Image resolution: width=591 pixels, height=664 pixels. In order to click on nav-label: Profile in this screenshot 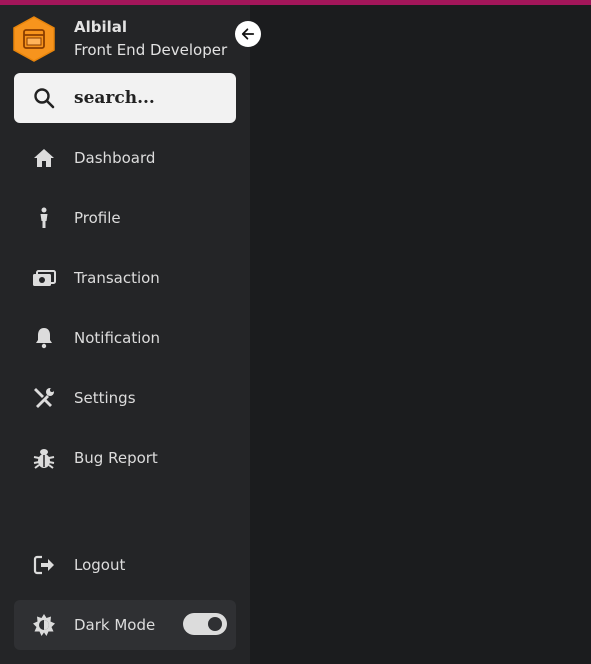, I will do `click(97, 218)`.